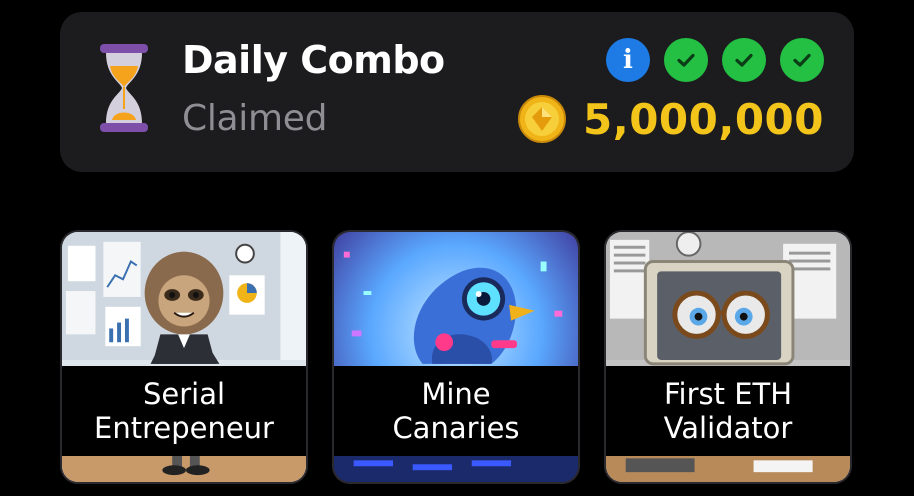  I want to click on coin-icon, so click(542, 119).